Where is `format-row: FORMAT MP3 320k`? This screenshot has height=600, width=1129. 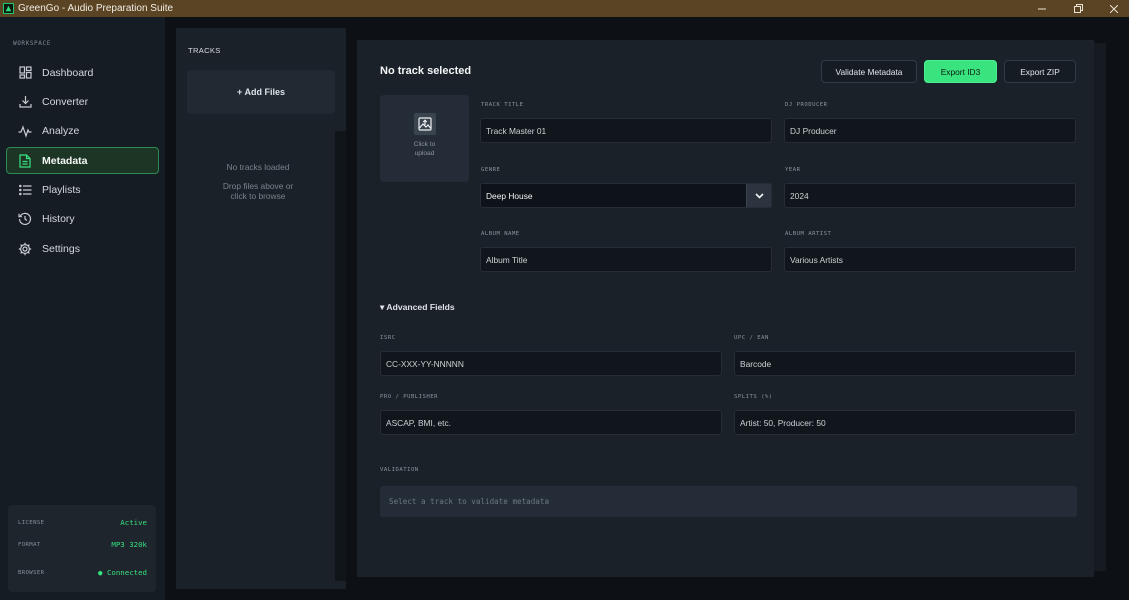 format-row: FORMAT MP3 320k is located at coordinates (82, 544).